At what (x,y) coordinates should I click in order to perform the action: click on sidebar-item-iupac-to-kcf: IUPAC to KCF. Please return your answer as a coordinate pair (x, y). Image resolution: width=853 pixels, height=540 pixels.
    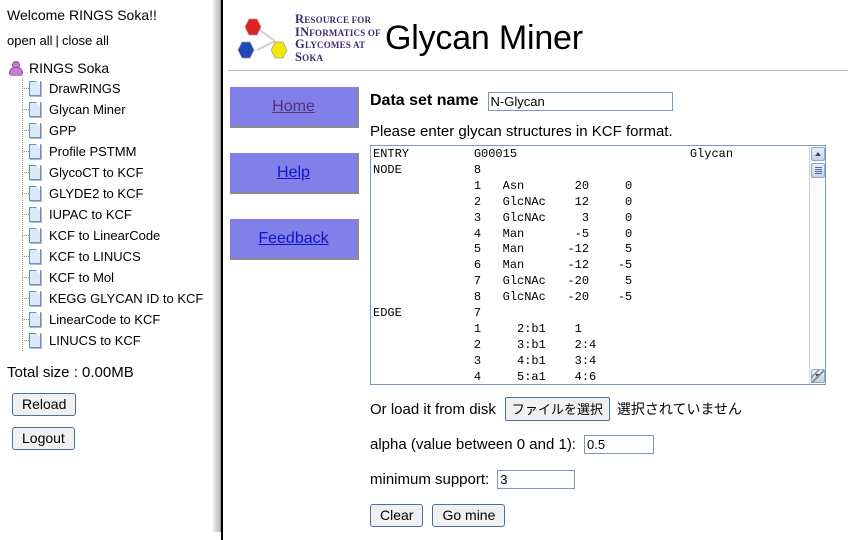
    Looking at the image, I should click on (115, 214).